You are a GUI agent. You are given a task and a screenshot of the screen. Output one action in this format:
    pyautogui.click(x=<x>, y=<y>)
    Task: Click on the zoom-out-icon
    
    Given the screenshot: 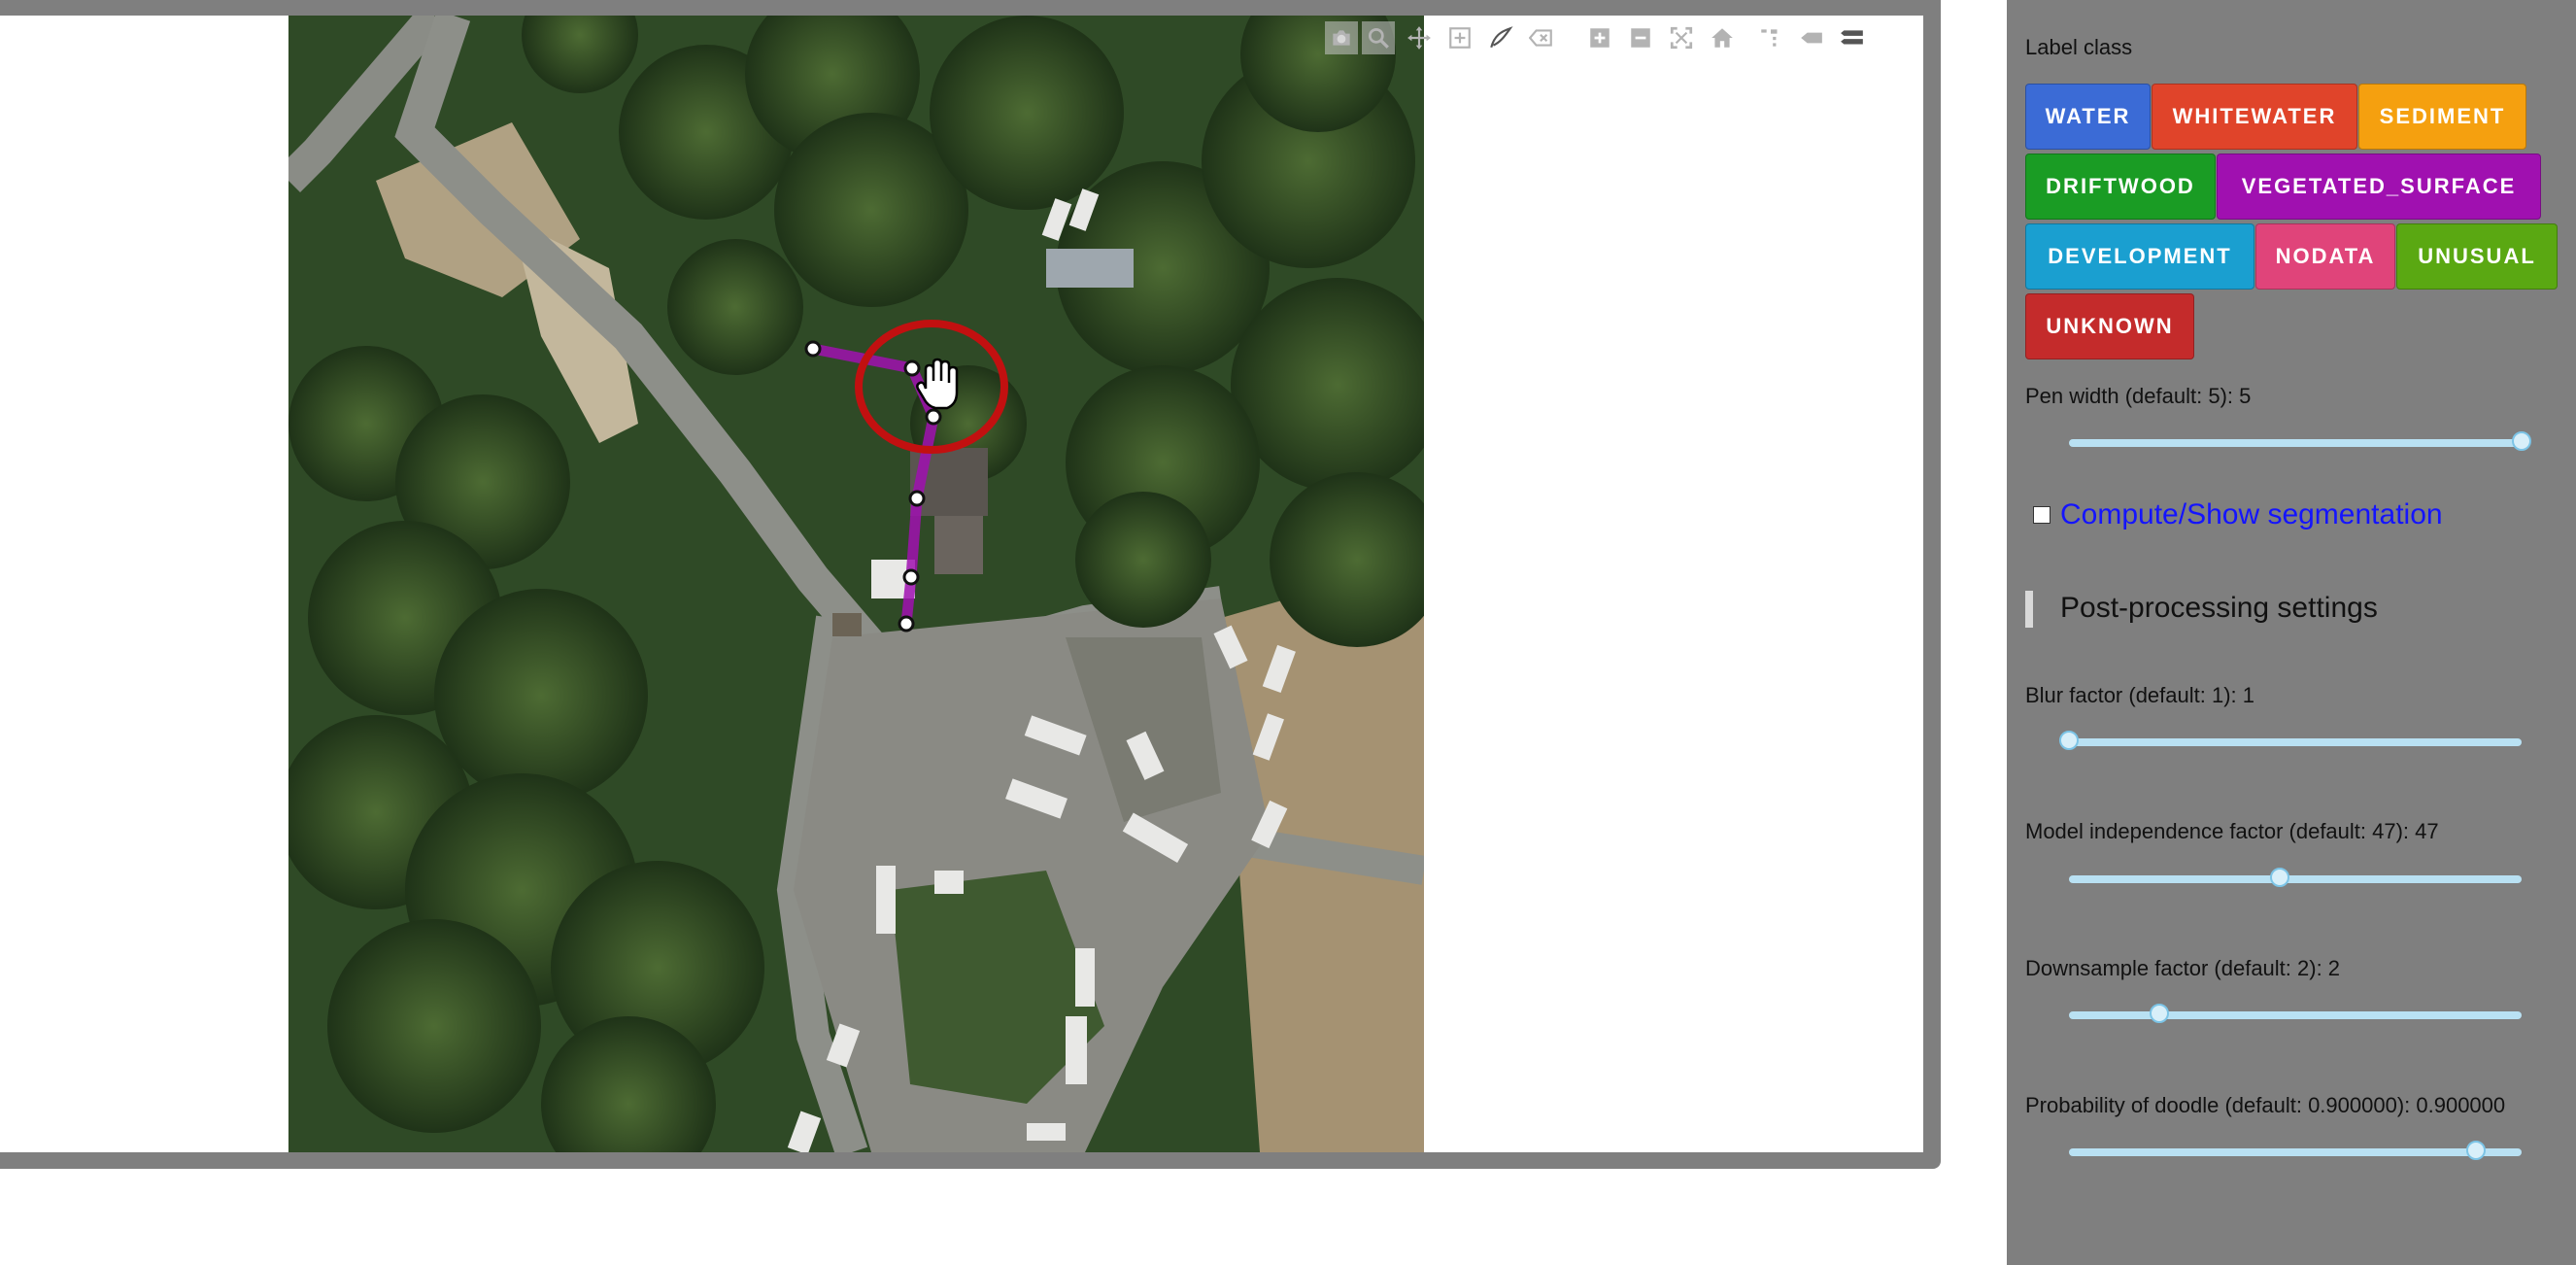 What is the action you would take?
    pyautogui.click(x=1640, y=37)
    